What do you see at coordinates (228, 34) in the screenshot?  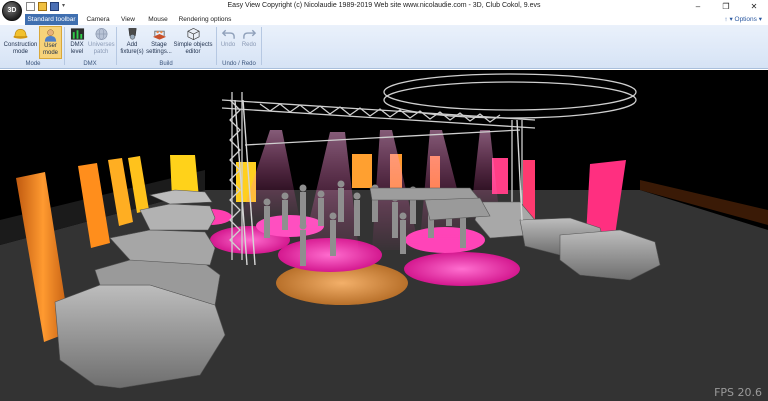 I see `undo-icon` at bounding box center [228, 34].